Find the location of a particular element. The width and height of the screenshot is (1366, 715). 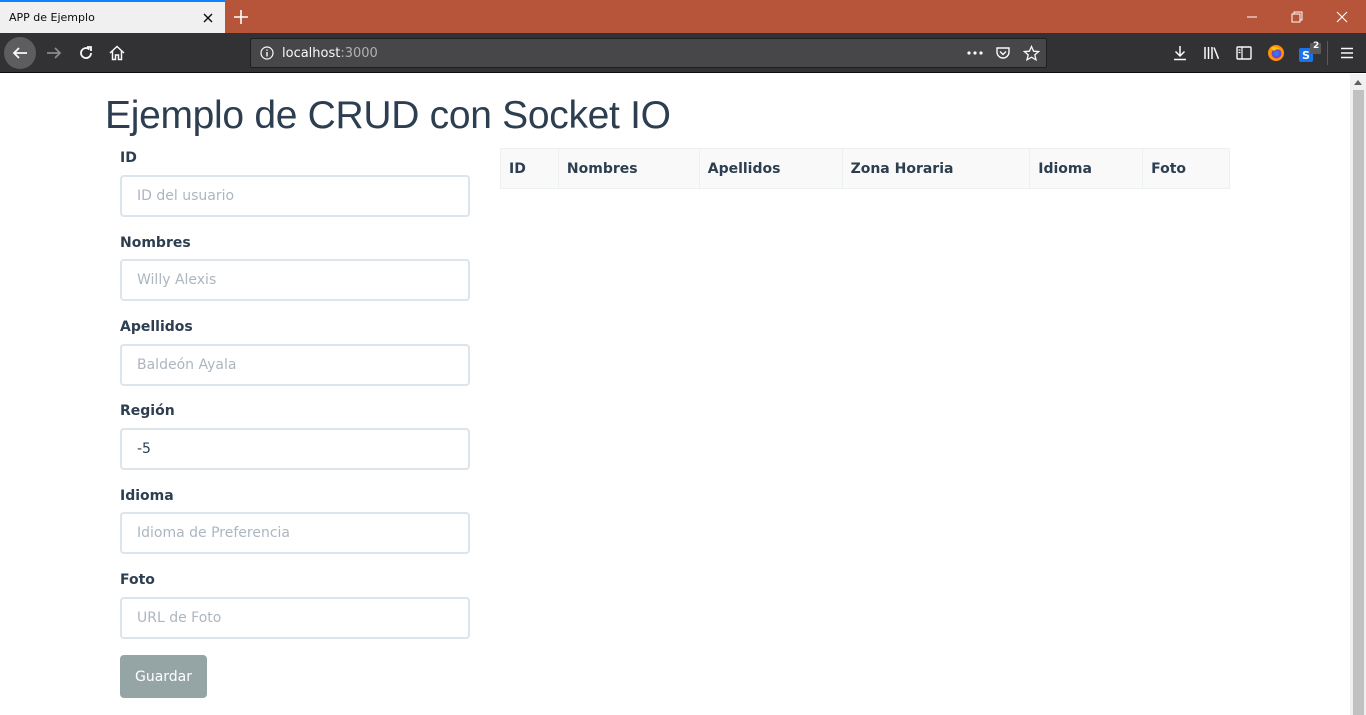

page-scrollbar is located at coordinates (1358, 394).